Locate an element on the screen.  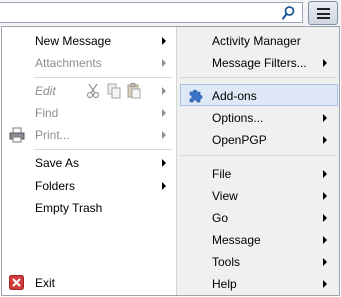
app-menu-button is located at coordinates (323, 13).